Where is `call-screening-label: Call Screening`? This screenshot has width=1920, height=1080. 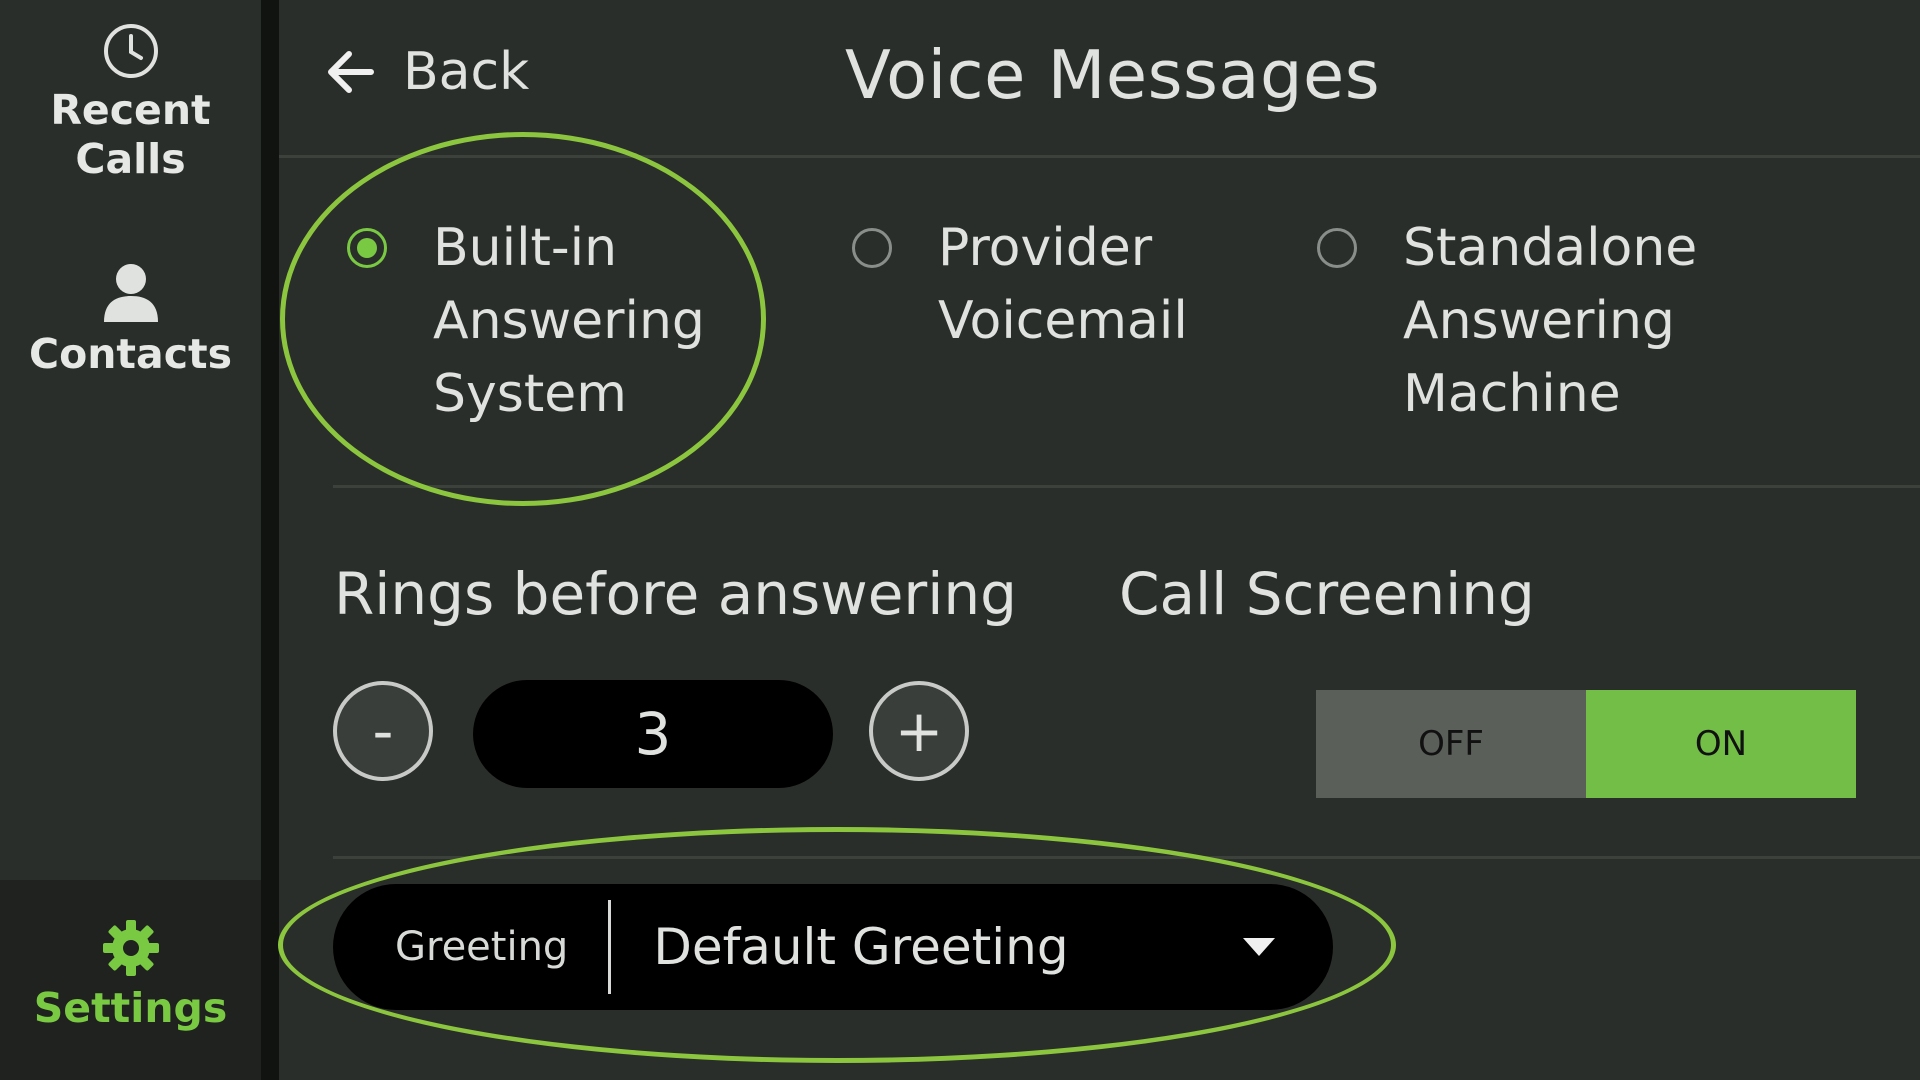
call-screening-label: Call Screening is located at coordinates (1327, 594).